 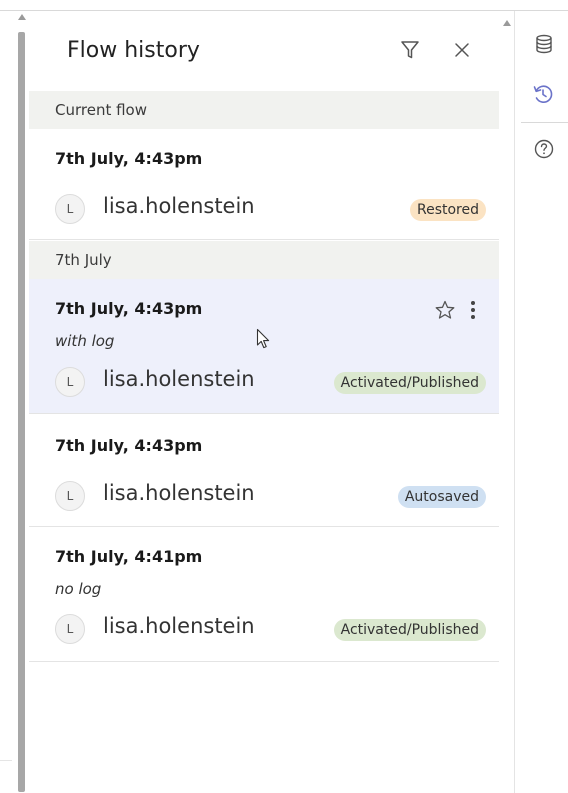 What do you see at coordinates (473, 310) in the screenshot?
I see `more-options-icon` at bounding box center [473, 310].